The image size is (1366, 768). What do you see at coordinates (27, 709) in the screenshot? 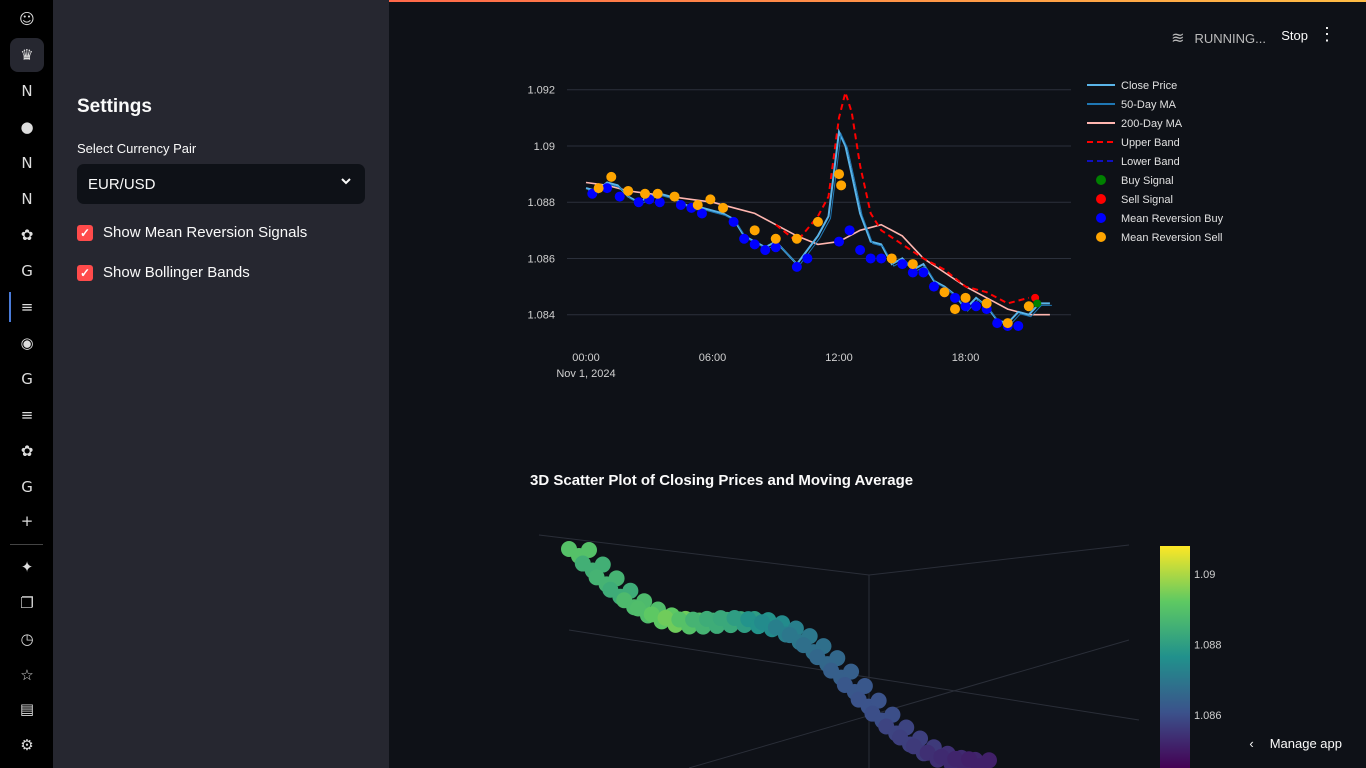
I see `archive-icon: ▤` at bounding box center [27, 709].